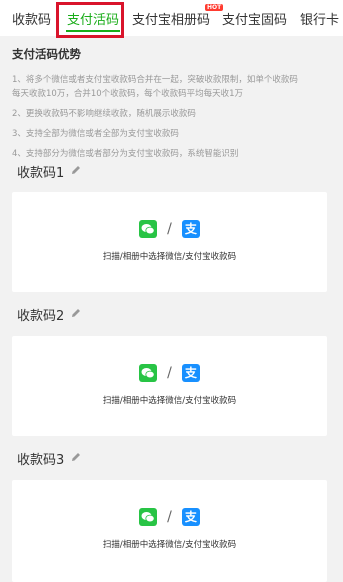 This screenshot has height=582, width=343. What do you see at coordinates (41, 173) in the screenshot?
I see `section-title: 收款码1` at bounding box center [41, 173].